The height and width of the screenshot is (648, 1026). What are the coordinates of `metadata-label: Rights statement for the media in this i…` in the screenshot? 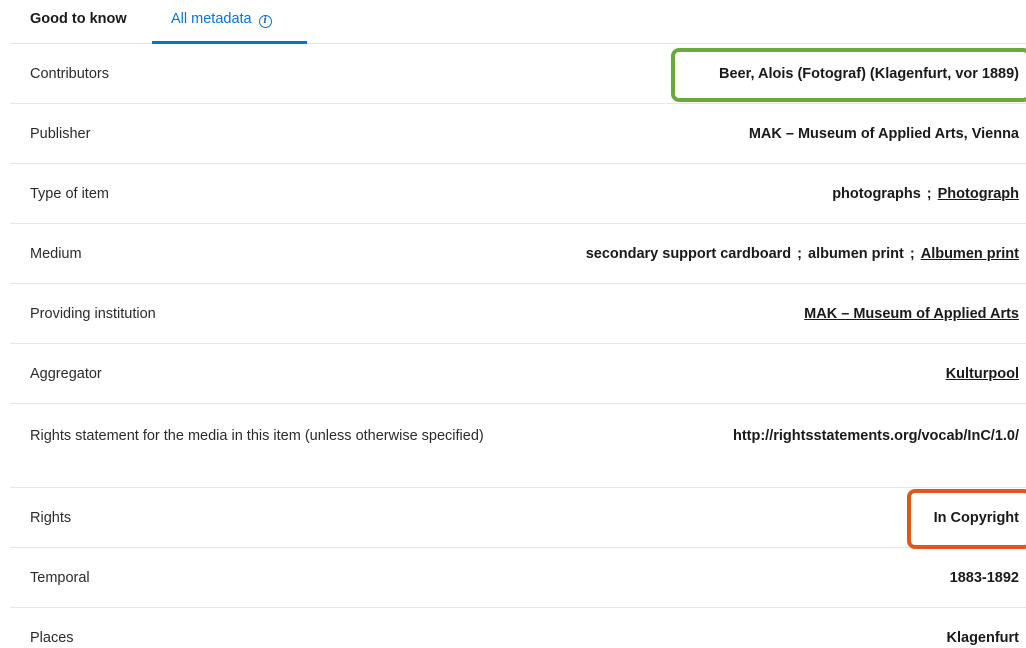 It's located at (257, 436).